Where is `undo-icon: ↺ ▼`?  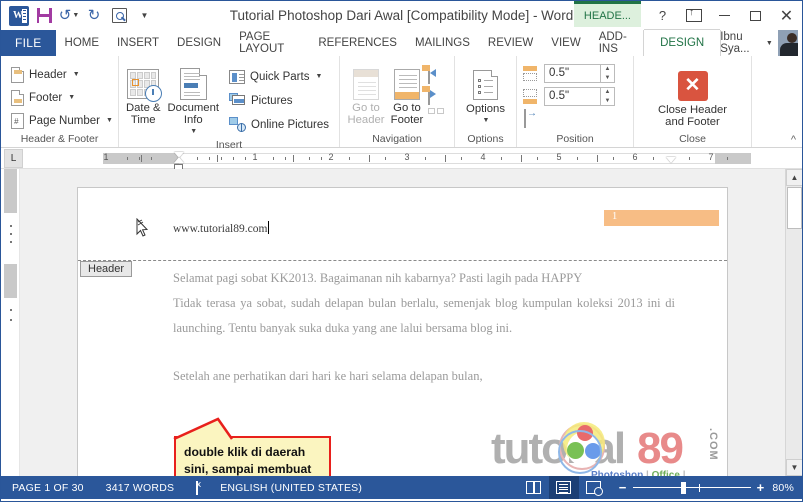
undo-icon: ↺ ▼ is located at coordinates (69, 16).